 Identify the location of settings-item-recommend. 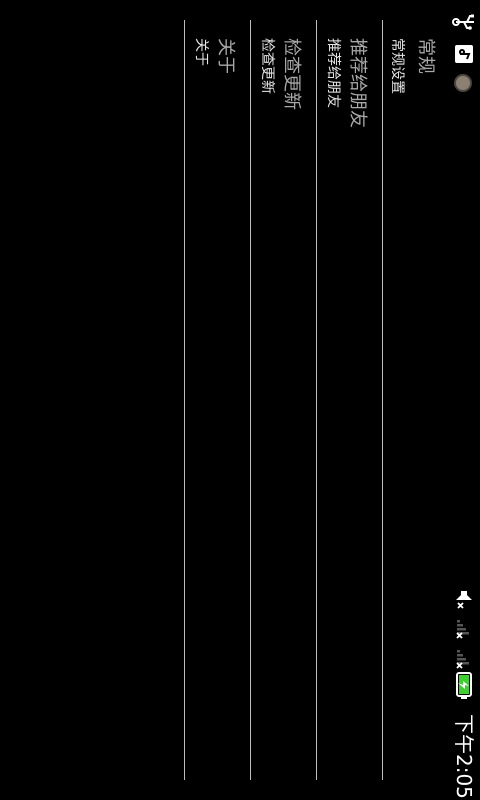
(350, 400).